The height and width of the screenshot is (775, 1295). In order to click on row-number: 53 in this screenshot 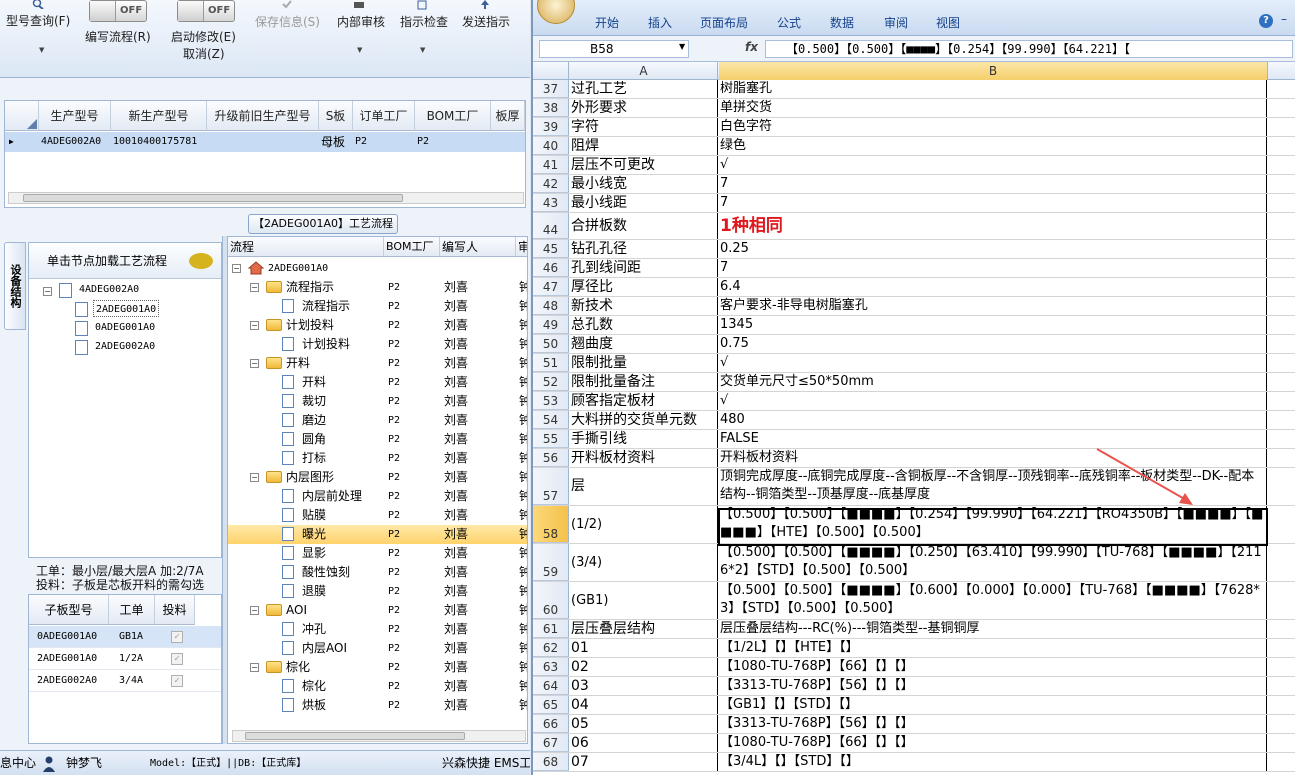, I will do `click(551, 401)`.